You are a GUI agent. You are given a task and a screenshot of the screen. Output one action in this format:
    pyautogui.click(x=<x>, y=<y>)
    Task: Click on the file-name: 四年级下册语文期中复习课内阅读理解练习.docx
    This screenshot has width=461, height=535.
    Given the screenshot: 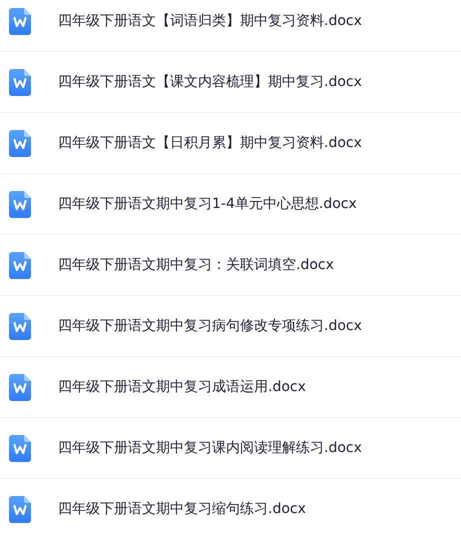 What is the action you would take?
    pyautogui.click(x=210, y=448)
    